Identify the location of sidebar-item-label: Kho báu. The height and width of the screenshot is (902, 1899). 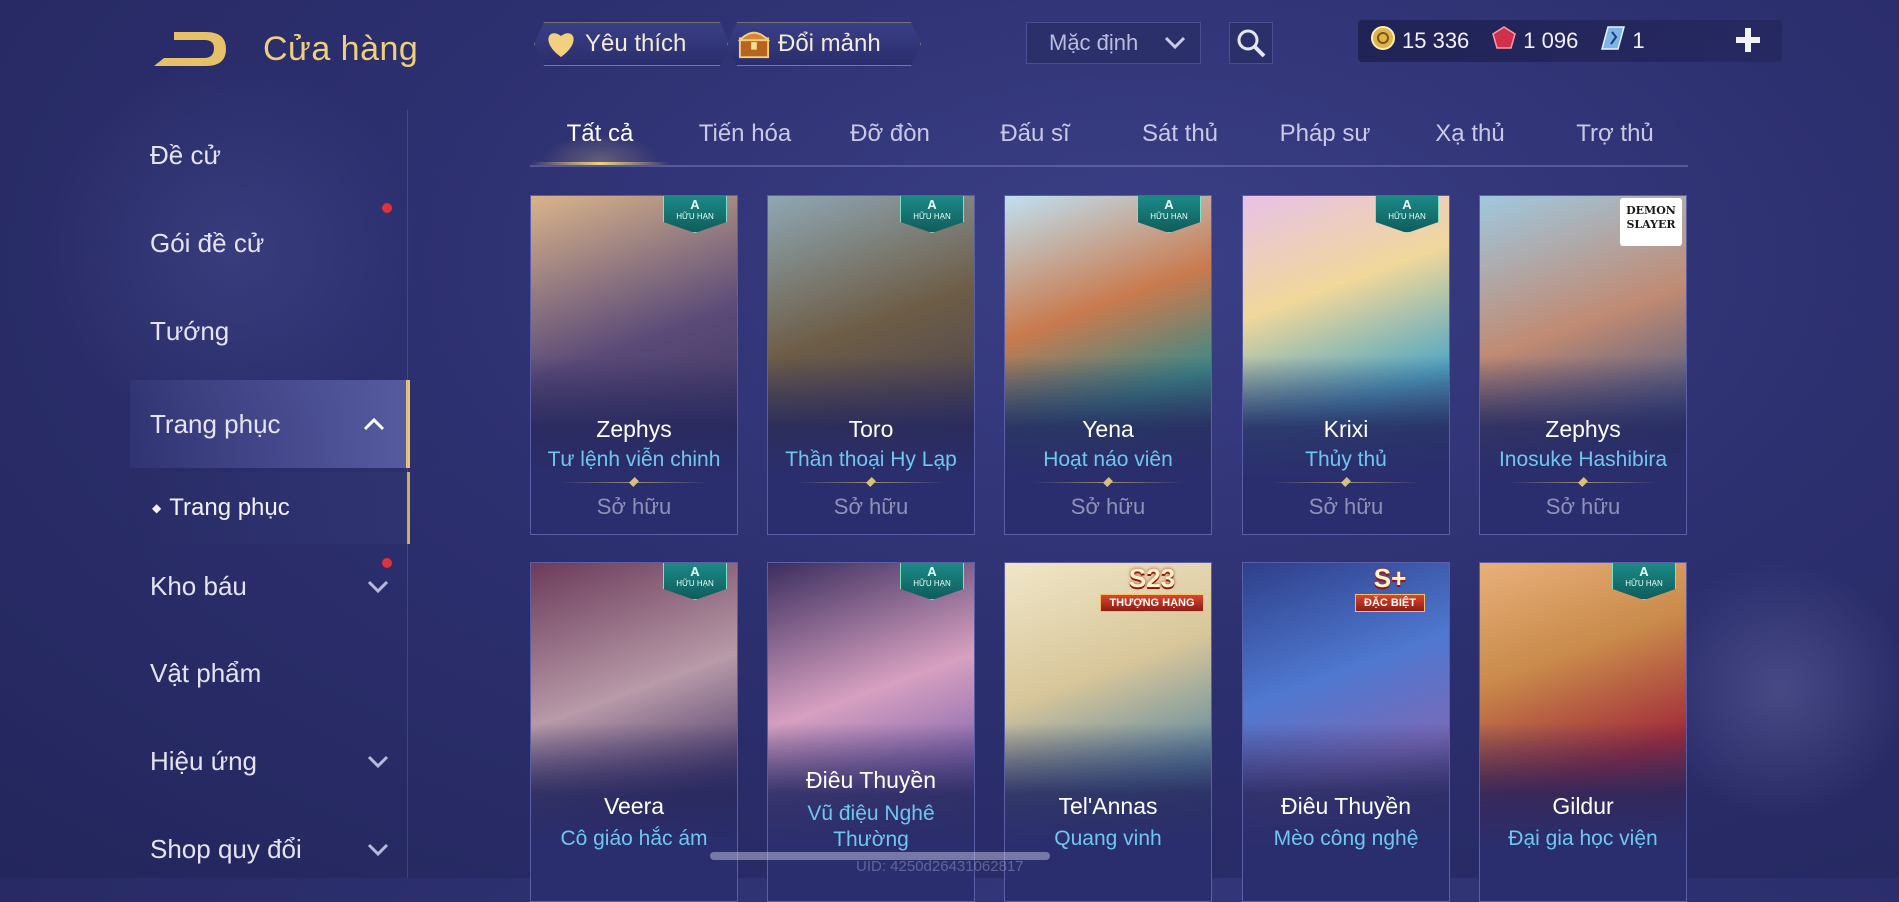
(198, 585).